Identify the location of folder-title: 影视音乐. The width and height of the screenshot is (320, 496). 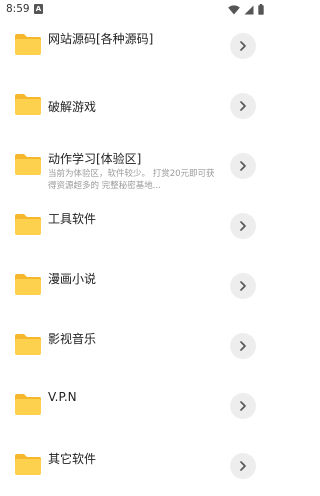
(72, 339).